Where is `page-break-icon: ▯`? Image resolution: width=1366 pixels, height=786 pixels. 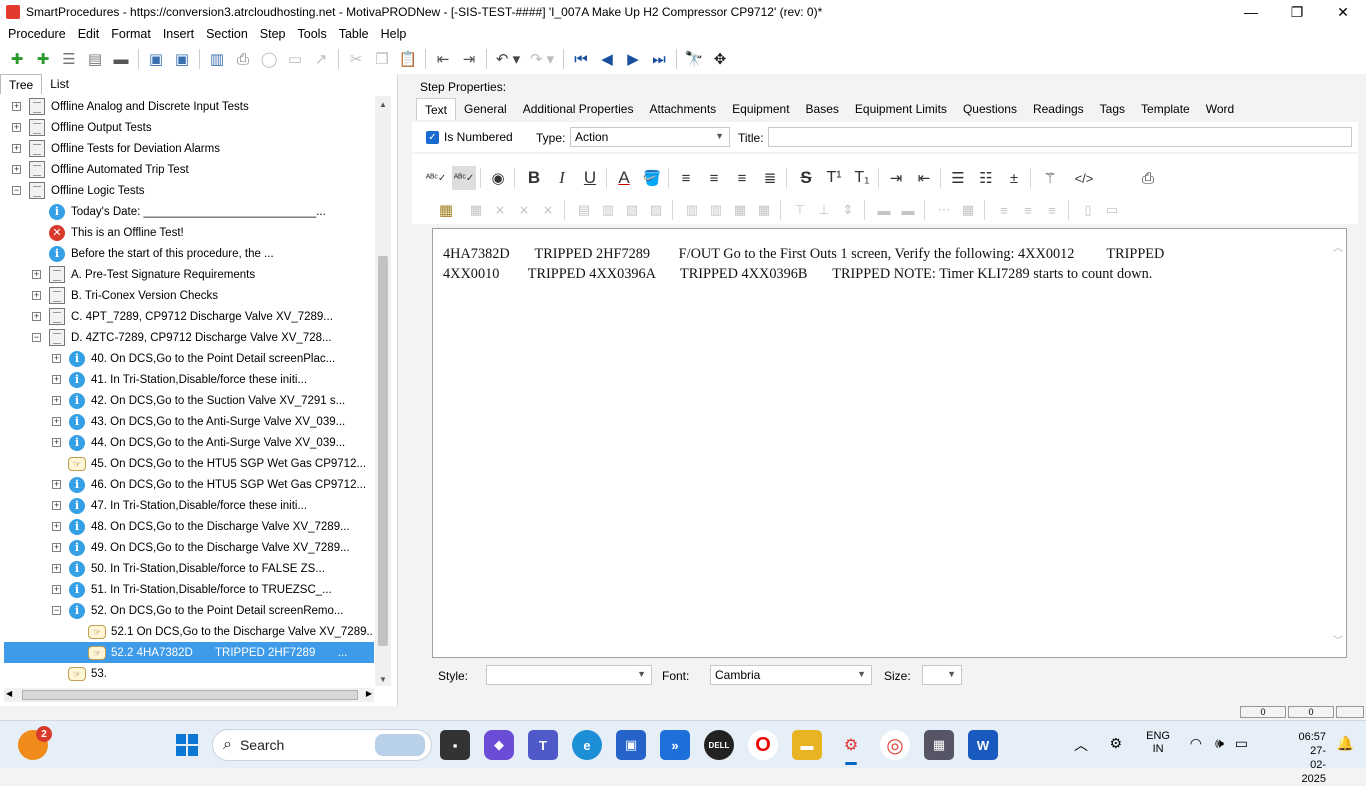 page-break-icon: ▯ is located at coordinates (1088, 210).